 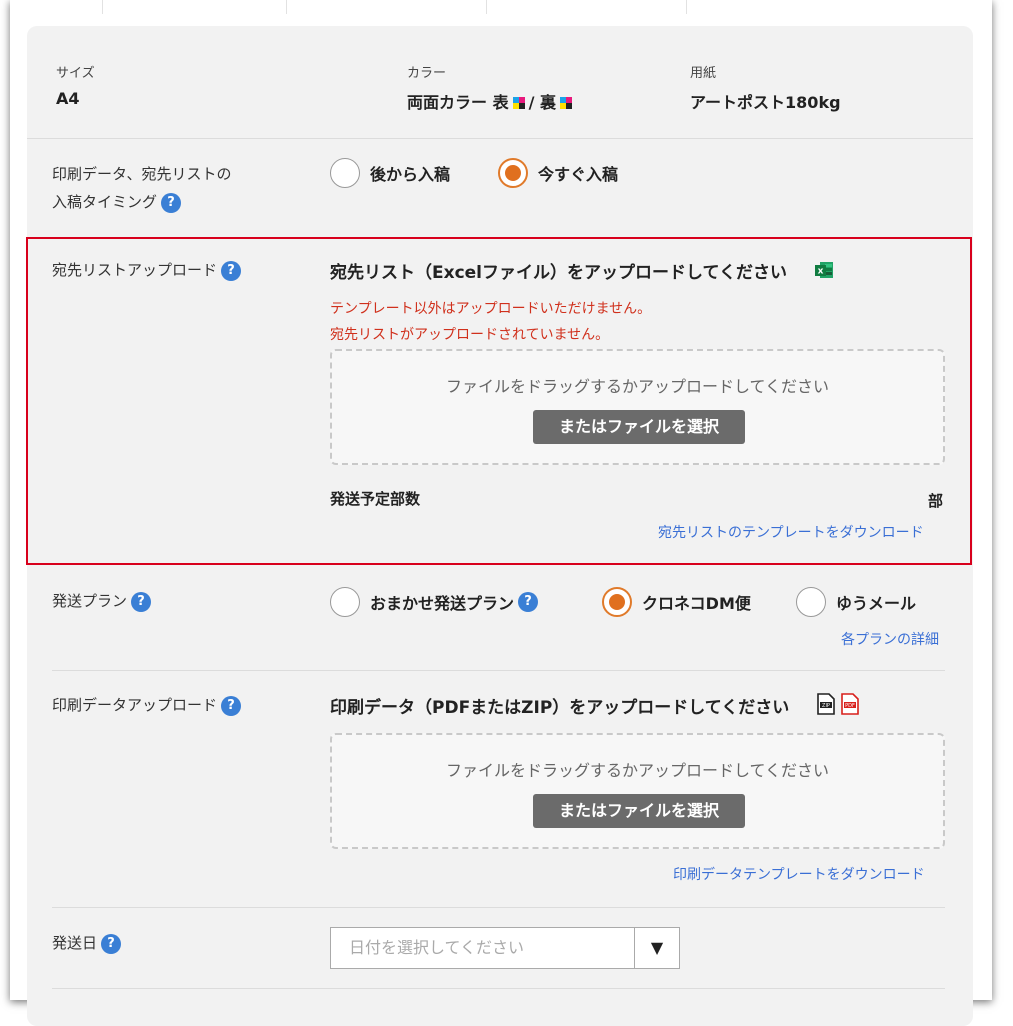 What do you see at coordinates (458, 102) in the screenshot?
I see `color-value-front: 両面カラー 表` at bounding box center [458, 102].